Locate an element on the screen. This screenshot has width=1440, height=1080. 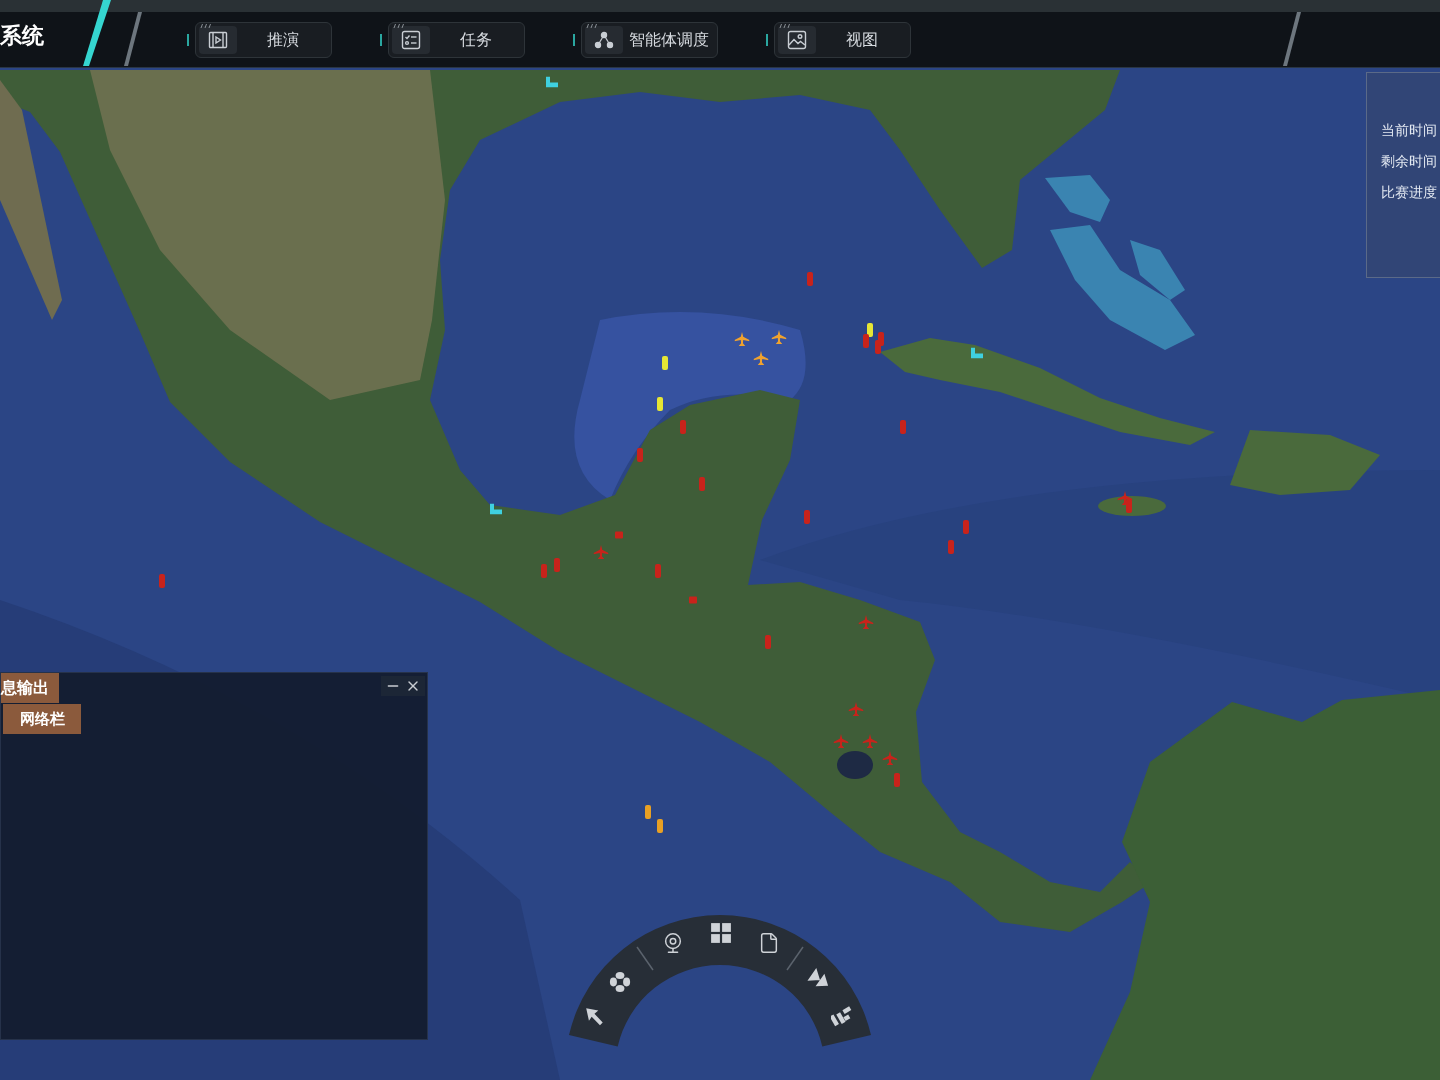
checklist-icon is located at coordinates (411, 39).